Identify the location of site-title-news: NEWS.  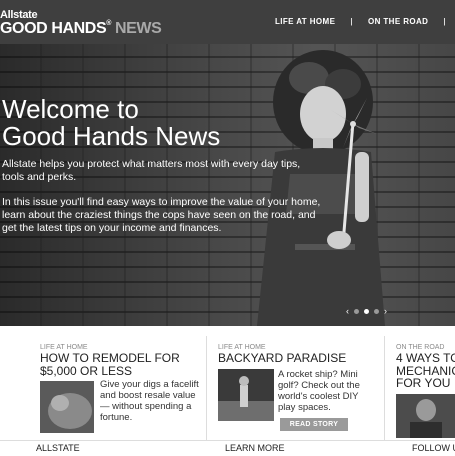
(138, 28).